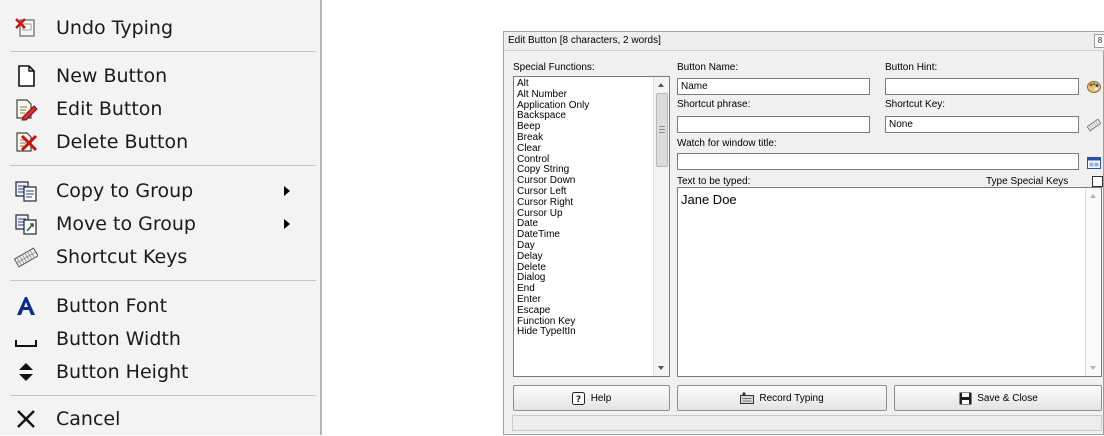 This screenshot has height=436, width=1104. I want to click on special-function-item: Control, so click(533, 159).